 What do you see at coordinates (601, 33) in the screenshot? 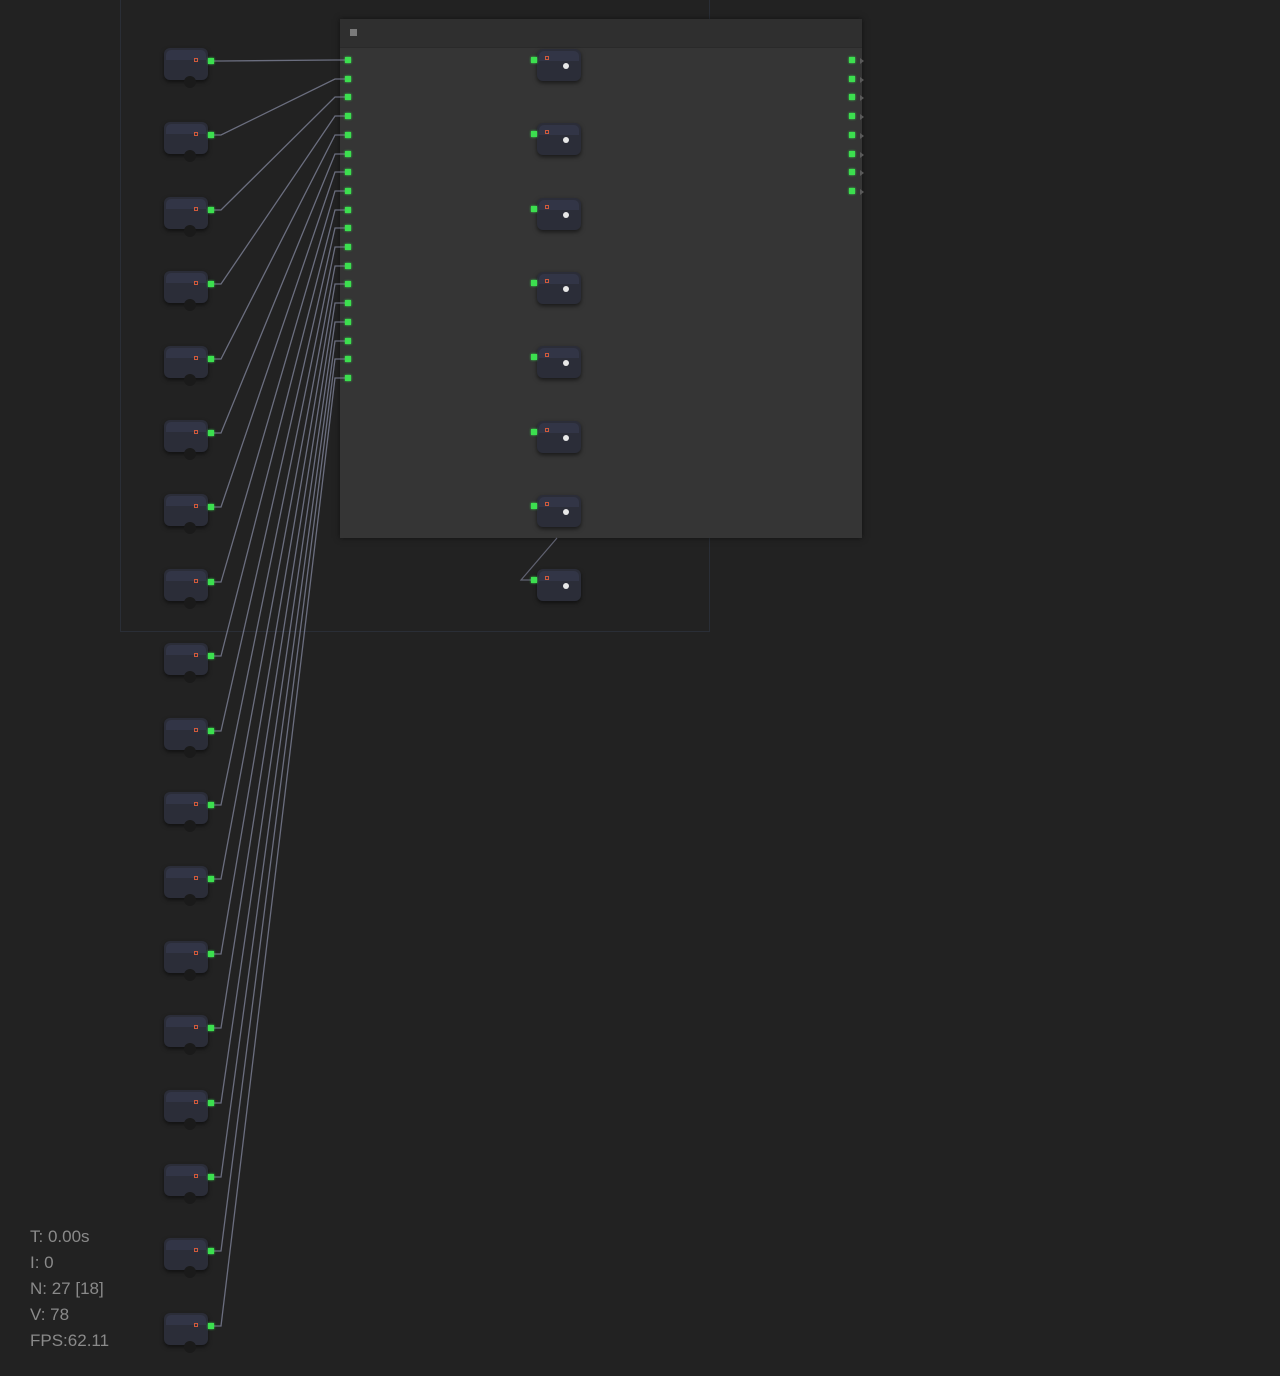
I see `subgraph-node-title` at bounding box center [601, 33].